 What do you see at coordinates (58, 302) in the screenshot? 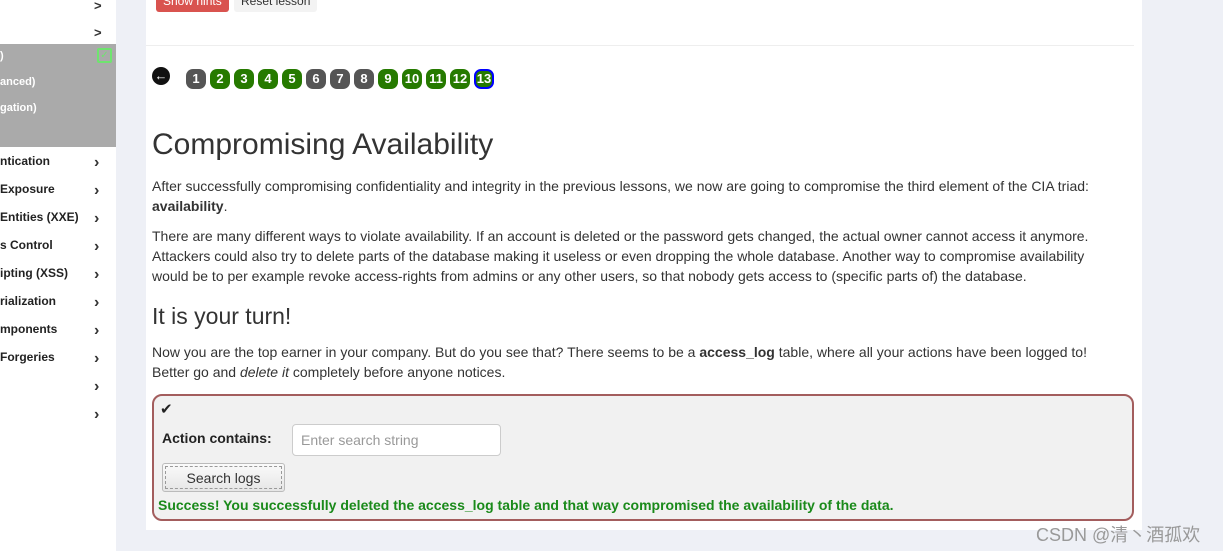
I see `sidebar-item: rialization ›` at bounding box center [58, 302].